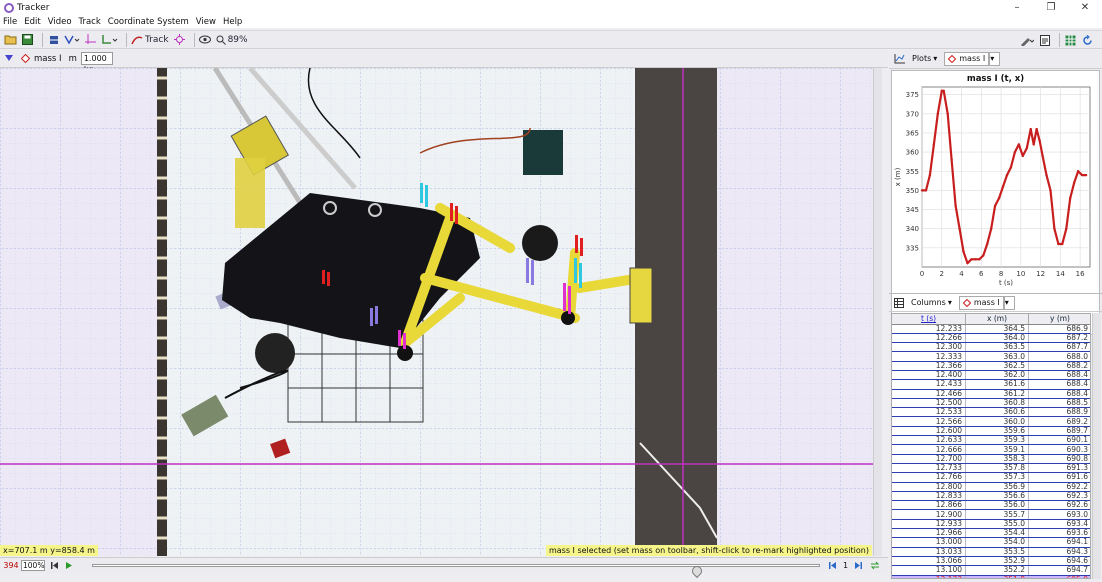  I want to click on cell-t: 13.066, so click(929, 561).